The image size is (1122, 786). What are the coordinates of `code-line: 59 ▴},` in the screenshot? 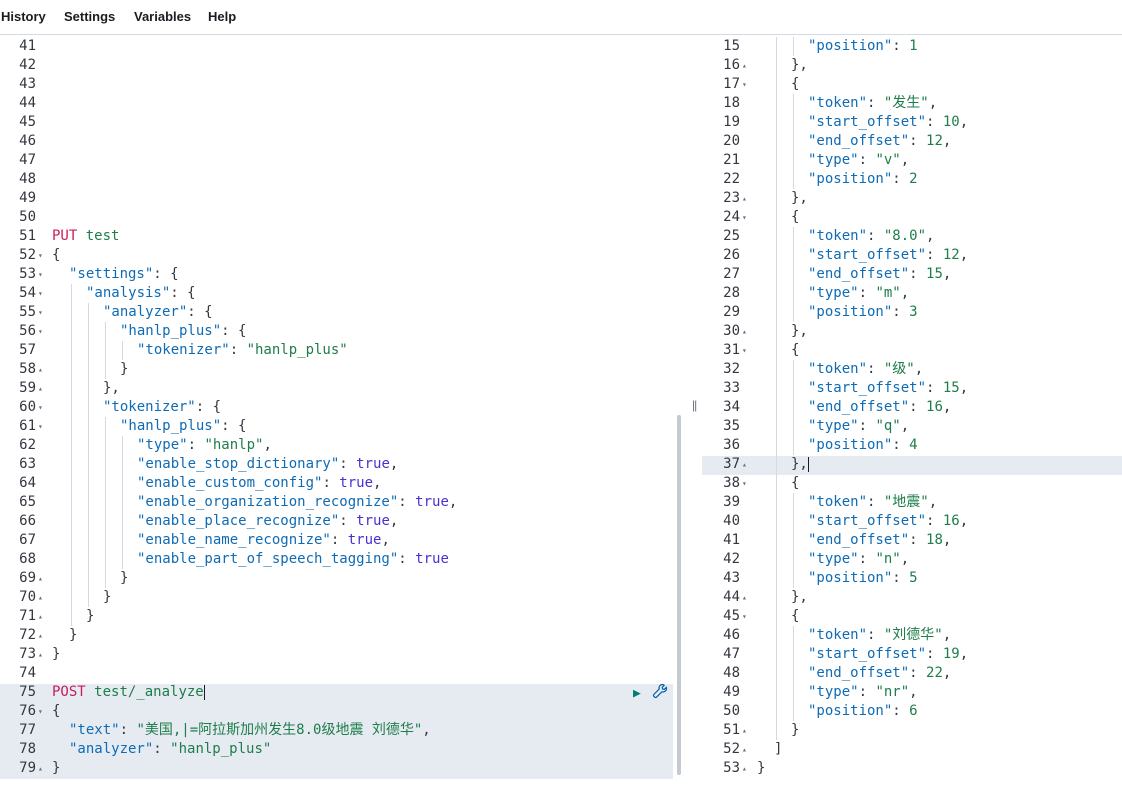 It's located at (342, 388).